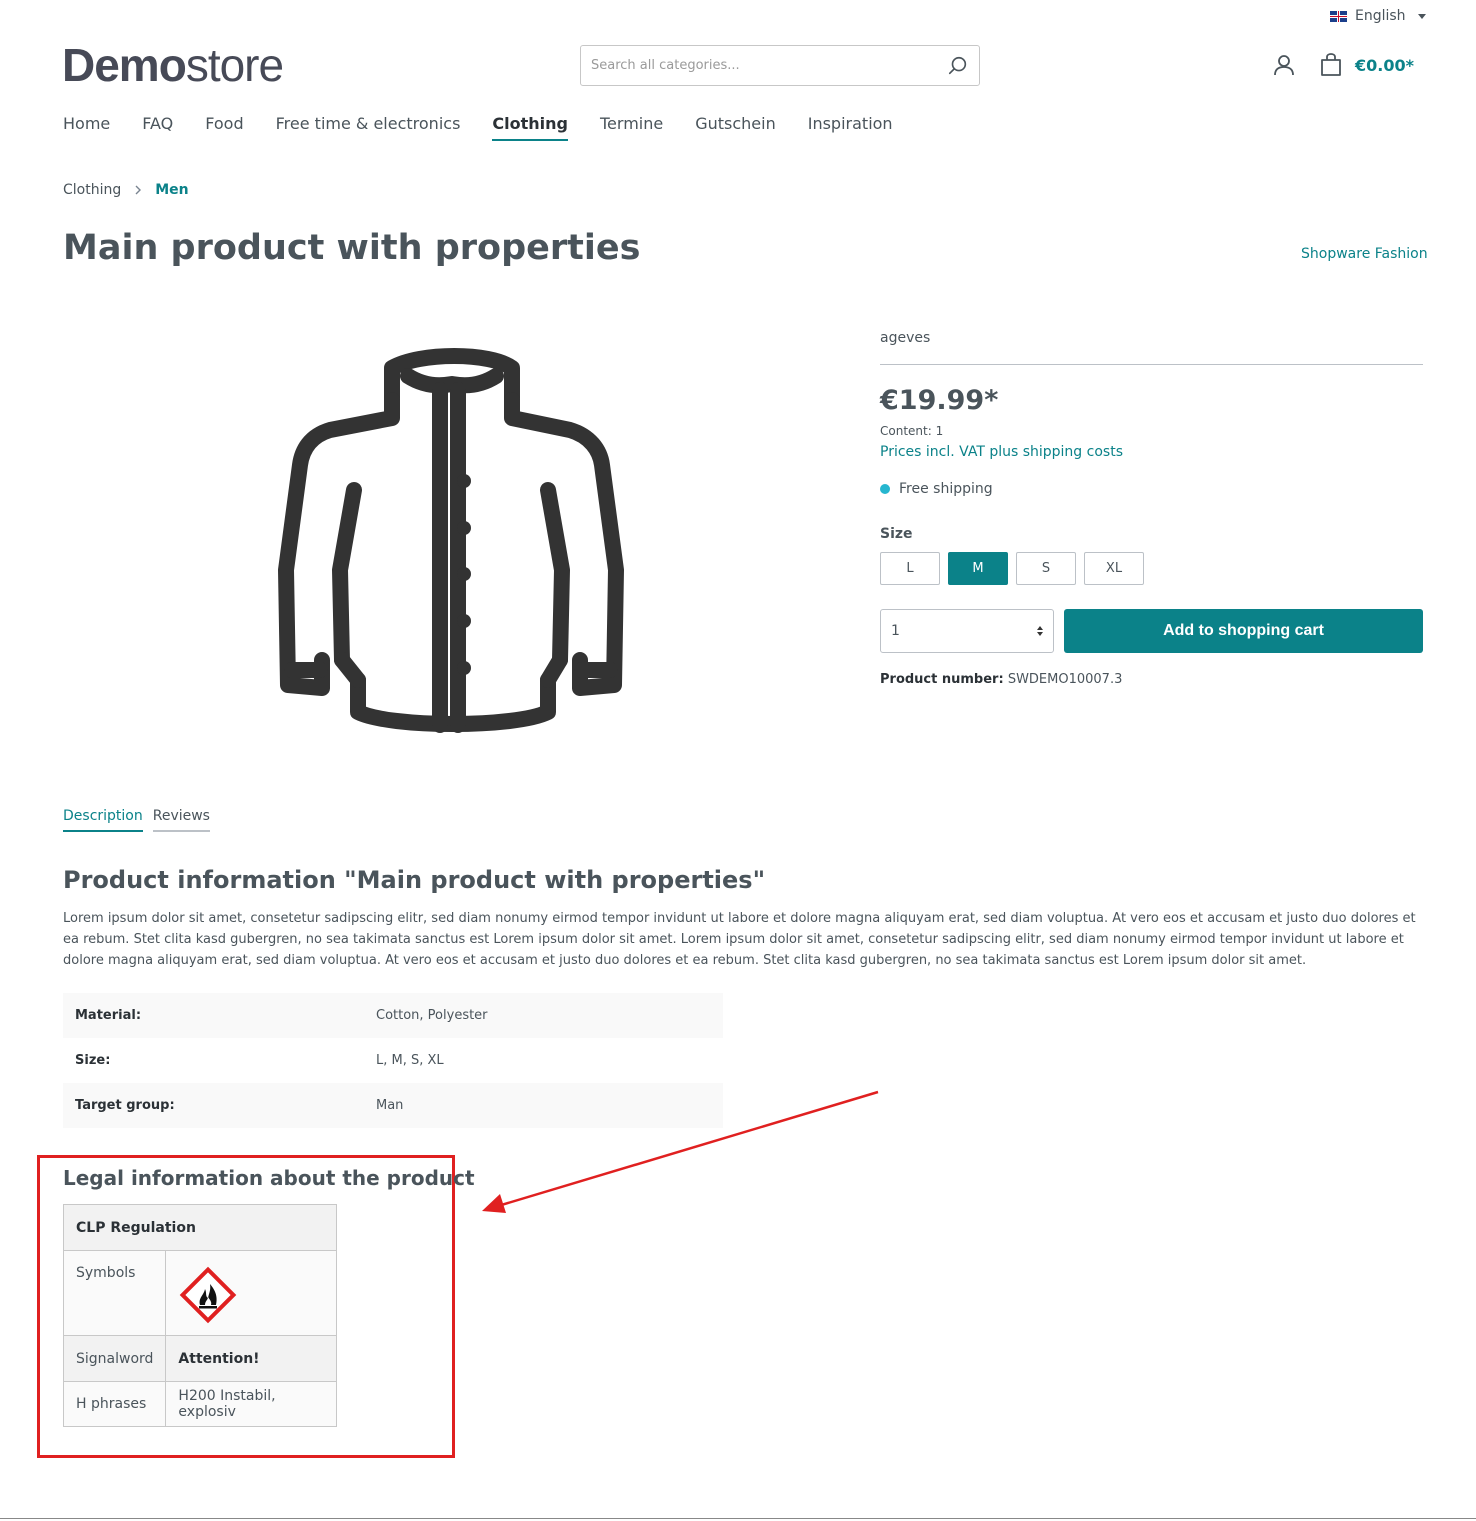 This screenshot has width=1476, height=1521. Describe the element at coordinates (181, 820) in the screenshot. I see `tab-reviews: Reviews` at that location.